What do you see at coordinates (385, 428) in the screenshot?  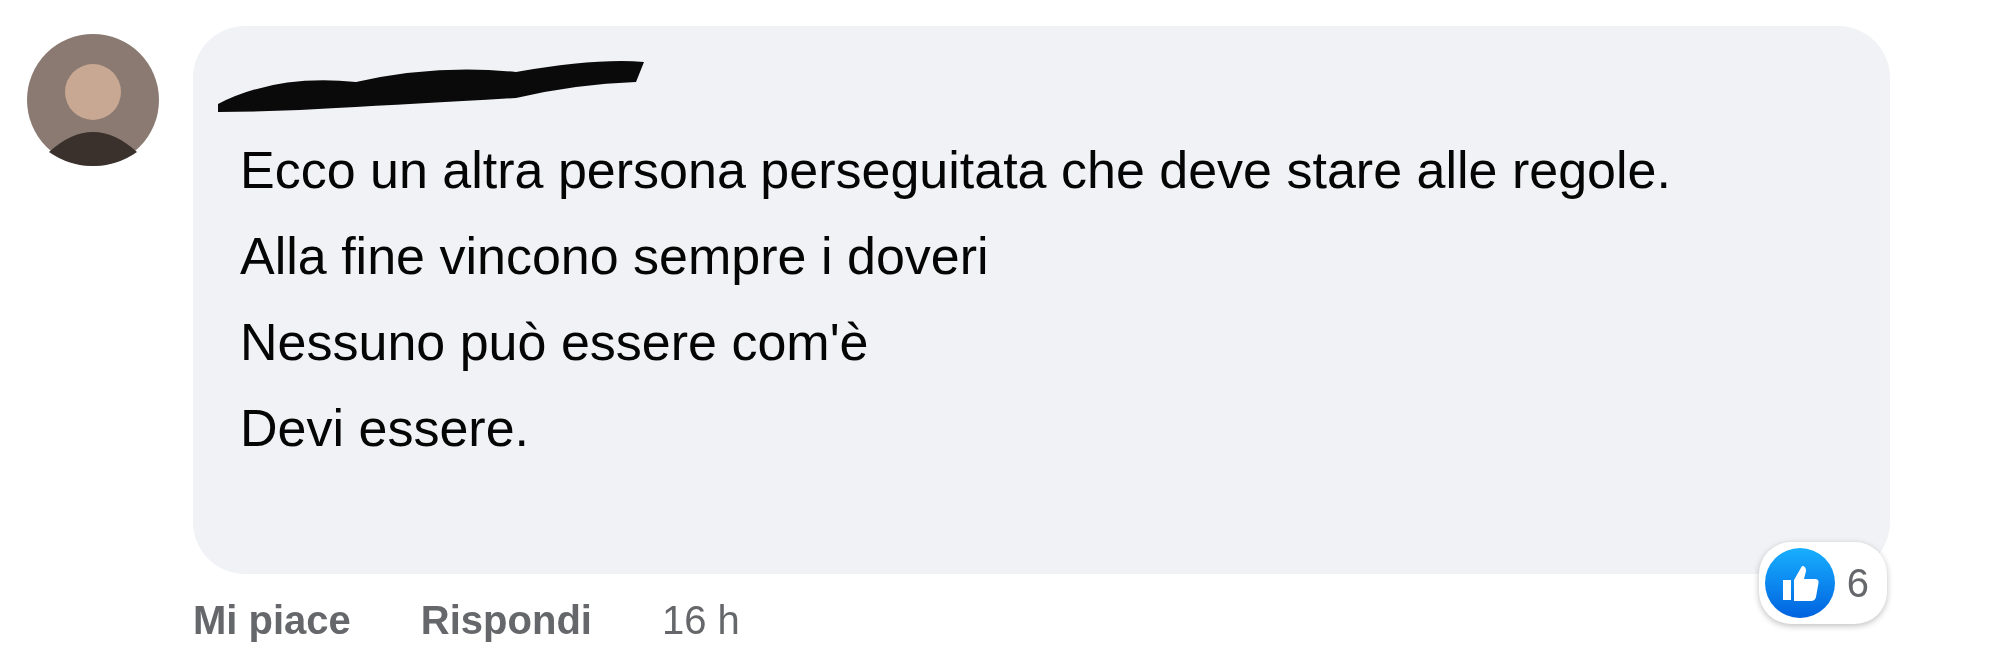 I see `comment-text: Devi essere.` at bounding box center [385, 428].